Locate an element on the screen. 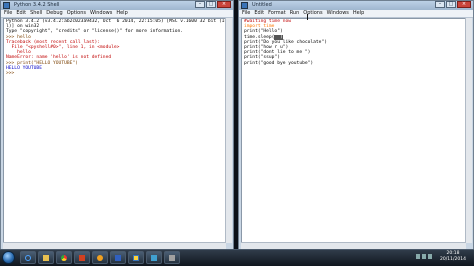 The height and width of the screenshot is (266, 474). flag-icon is located at coordinates (430, 256).